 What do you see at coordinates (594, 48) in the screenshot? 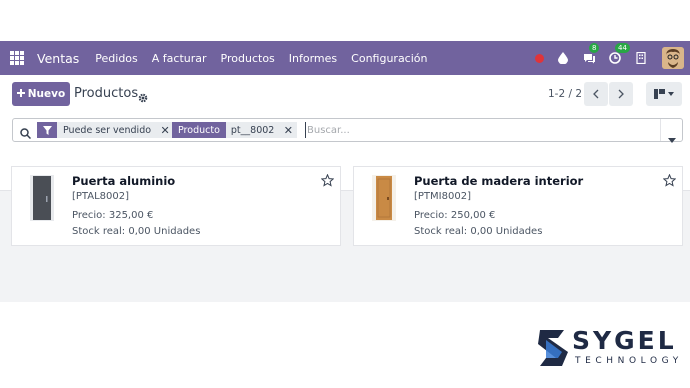
I see `messages-count-badge: 8` at bounding box center [594, 48].